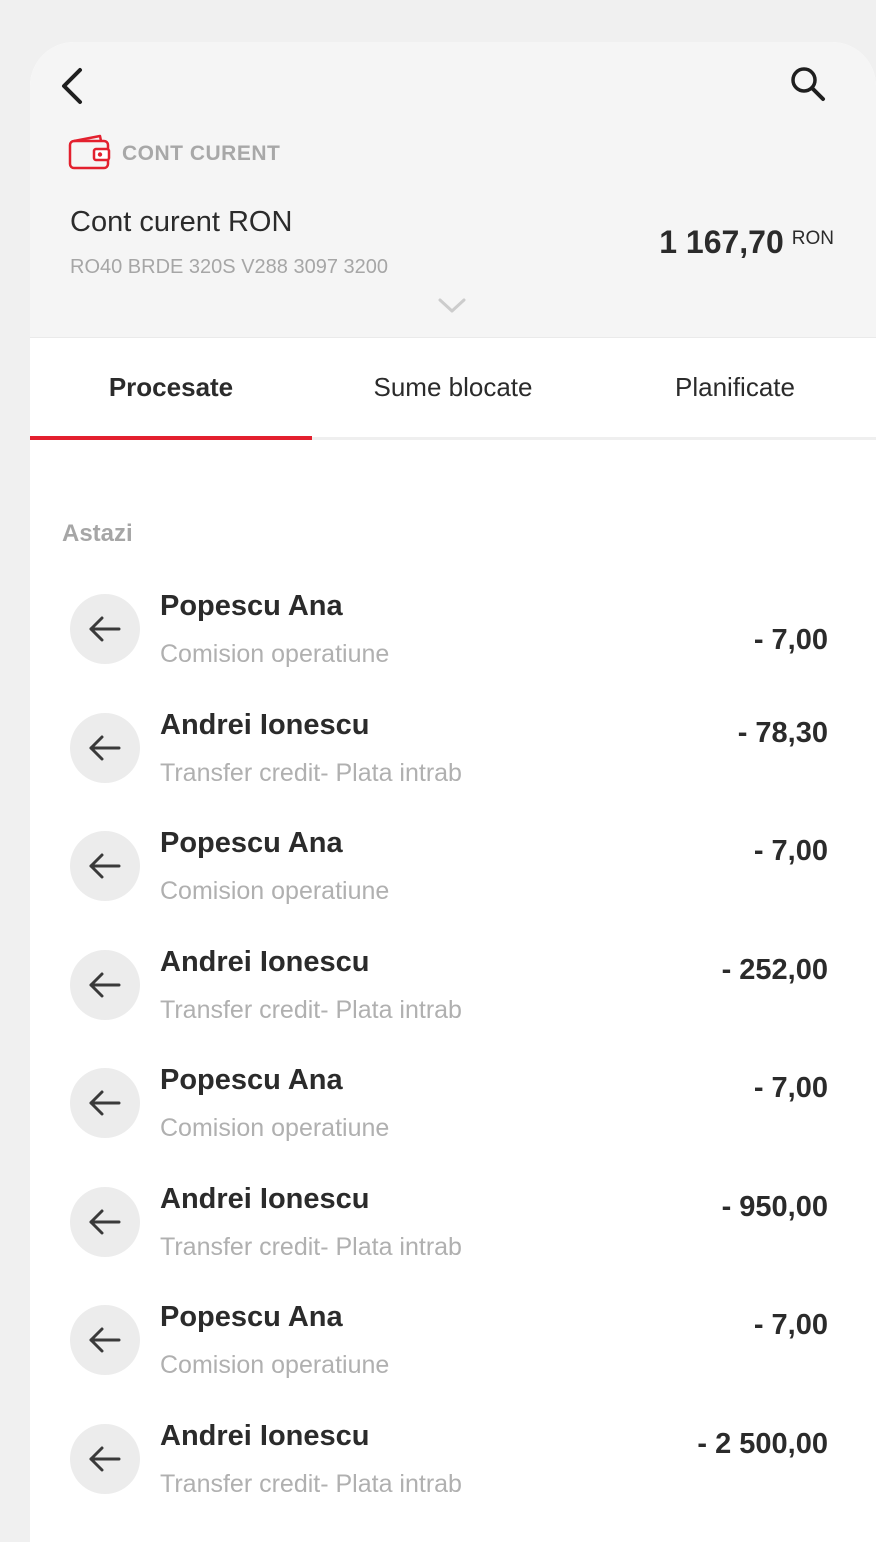 The width and height of the screenshot is (876, 1542). I want to click on search-icon, so click(808, 86).